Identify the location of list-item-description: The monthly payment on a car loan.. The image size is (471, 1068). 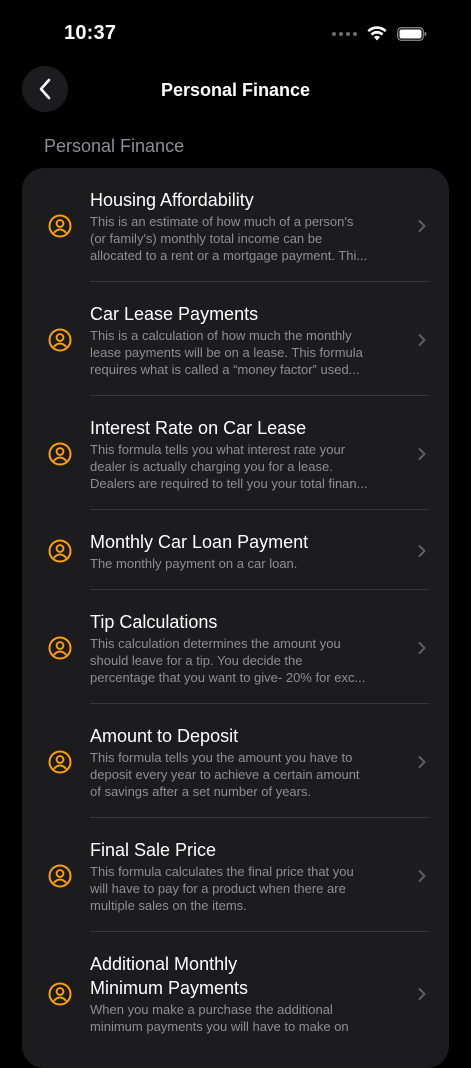
(241, 563).